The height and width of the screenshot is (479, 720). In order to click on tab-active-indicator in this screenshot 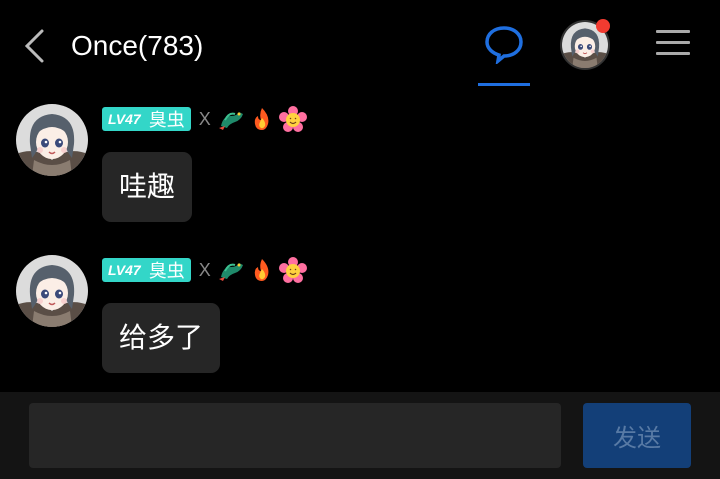, I will do `click(504, 84)`.